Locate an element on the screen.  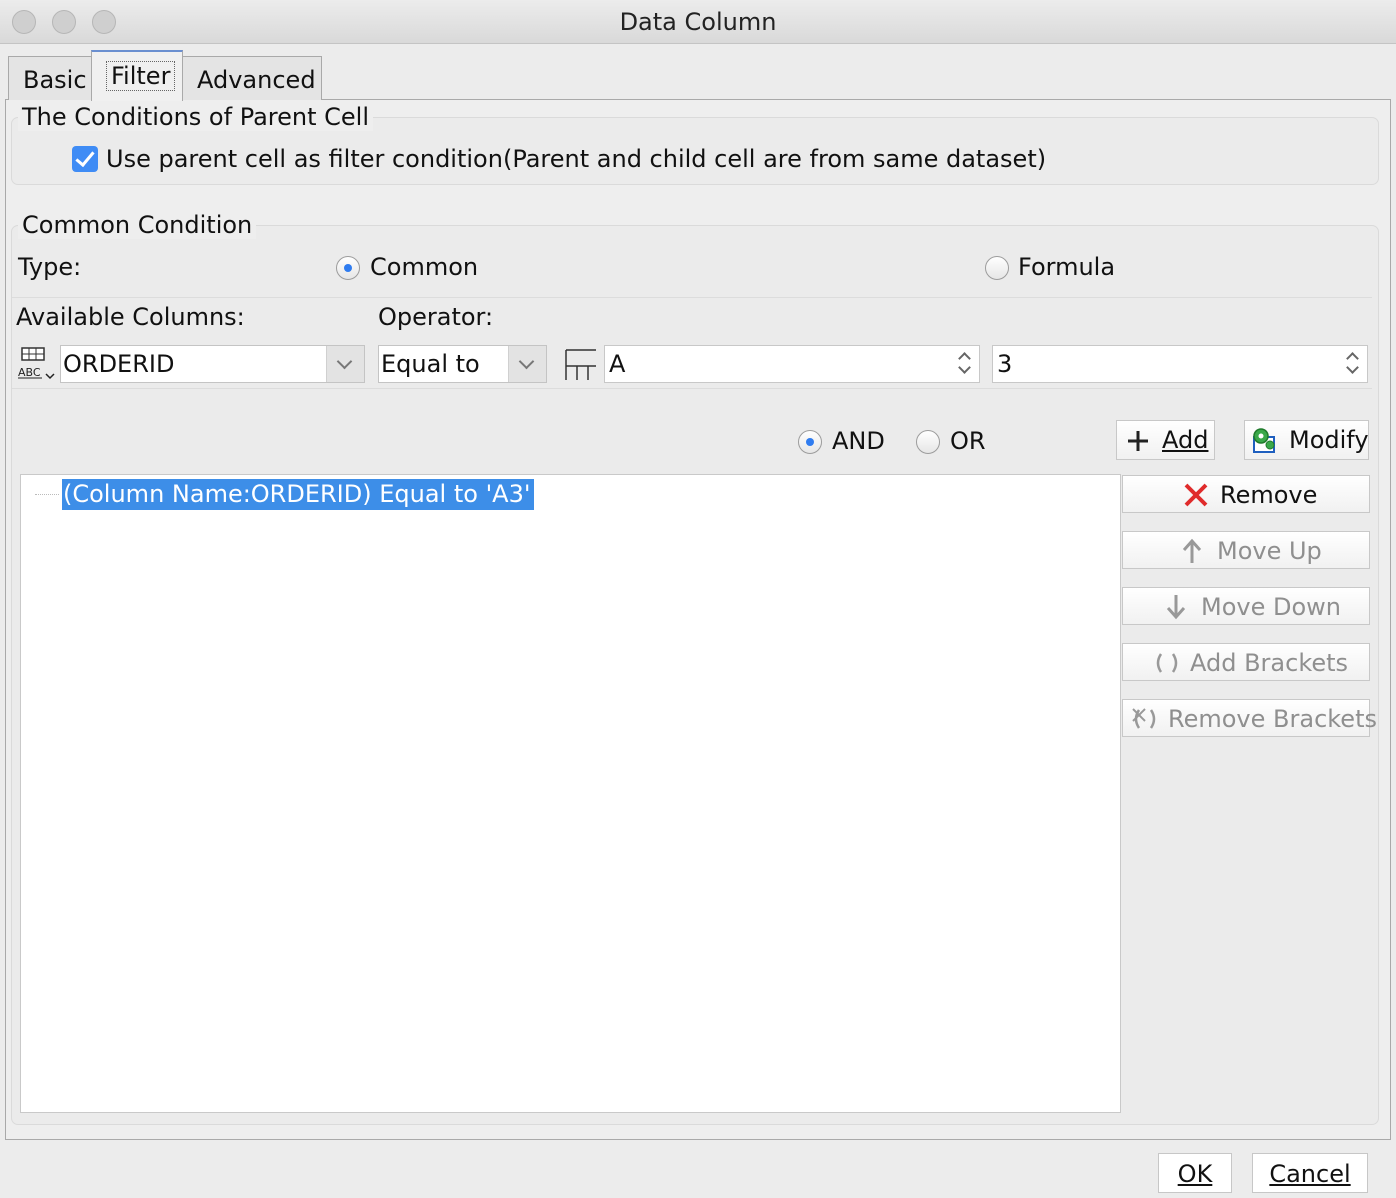
type-label: Type: is located at coordinates (50, 267).